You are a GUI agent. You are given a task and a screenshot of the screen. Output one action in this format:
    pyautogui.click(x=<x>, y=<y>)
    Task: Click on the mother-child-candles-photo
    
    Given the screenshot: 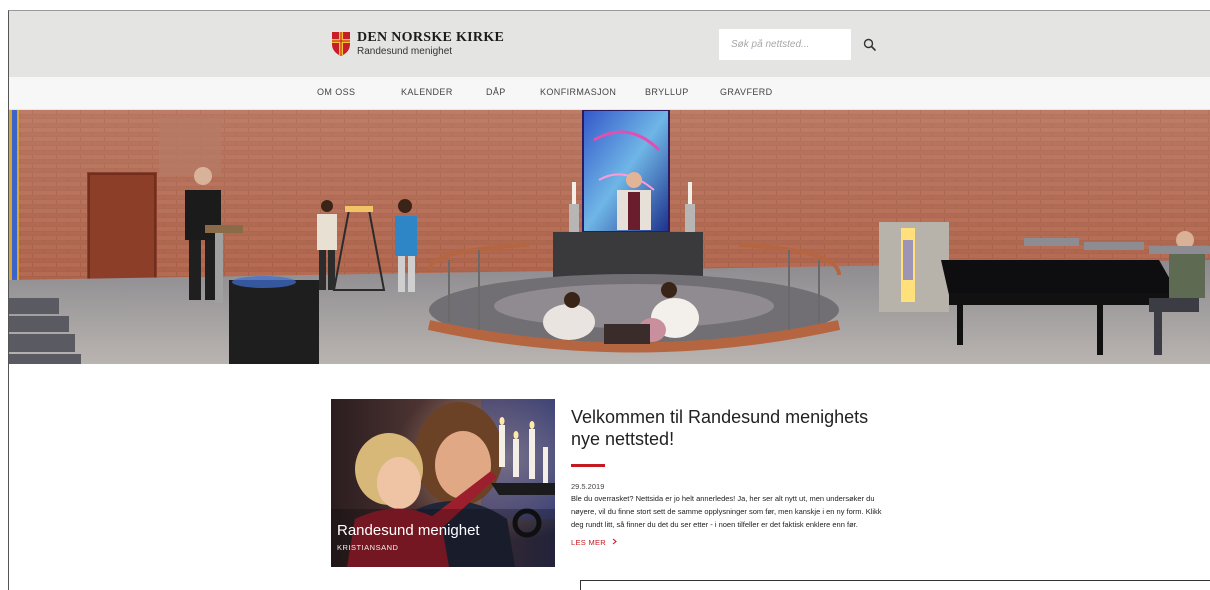 What is the action you would take?
    pyautogui.click(x=443, y=483)
    